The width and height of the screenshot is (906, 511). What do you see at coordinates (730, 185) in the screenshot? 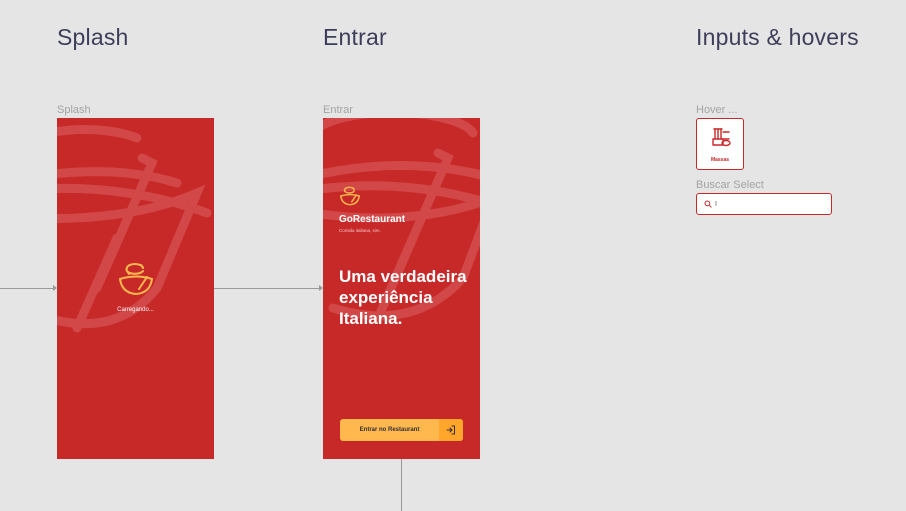
I see `frame-label-buscar: Buscar Select` at bounding box center [730, 185].